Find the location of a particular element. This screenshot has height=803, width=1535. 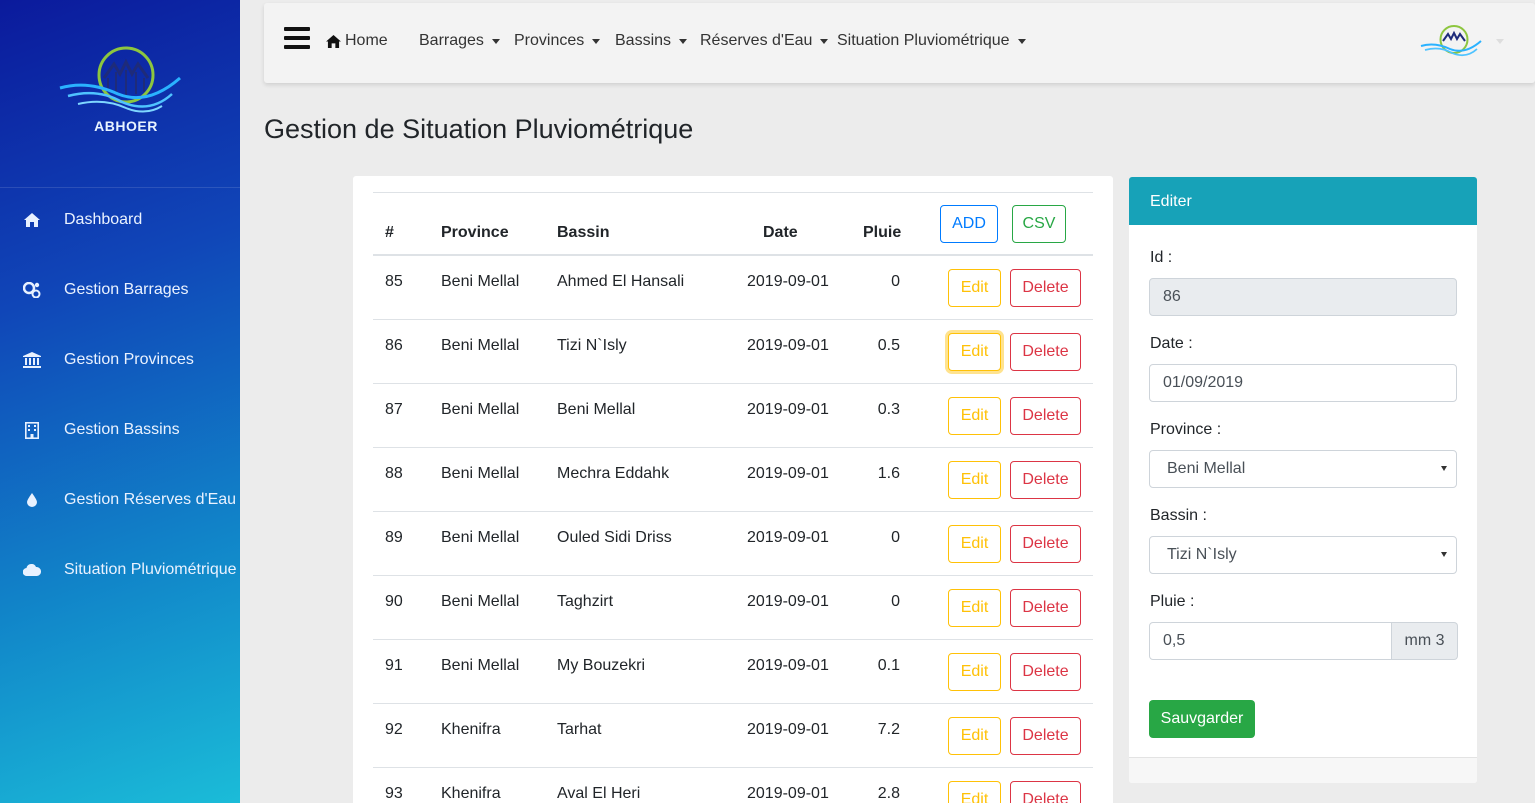

user-logo-icon is located at coordinates (1451, 43).